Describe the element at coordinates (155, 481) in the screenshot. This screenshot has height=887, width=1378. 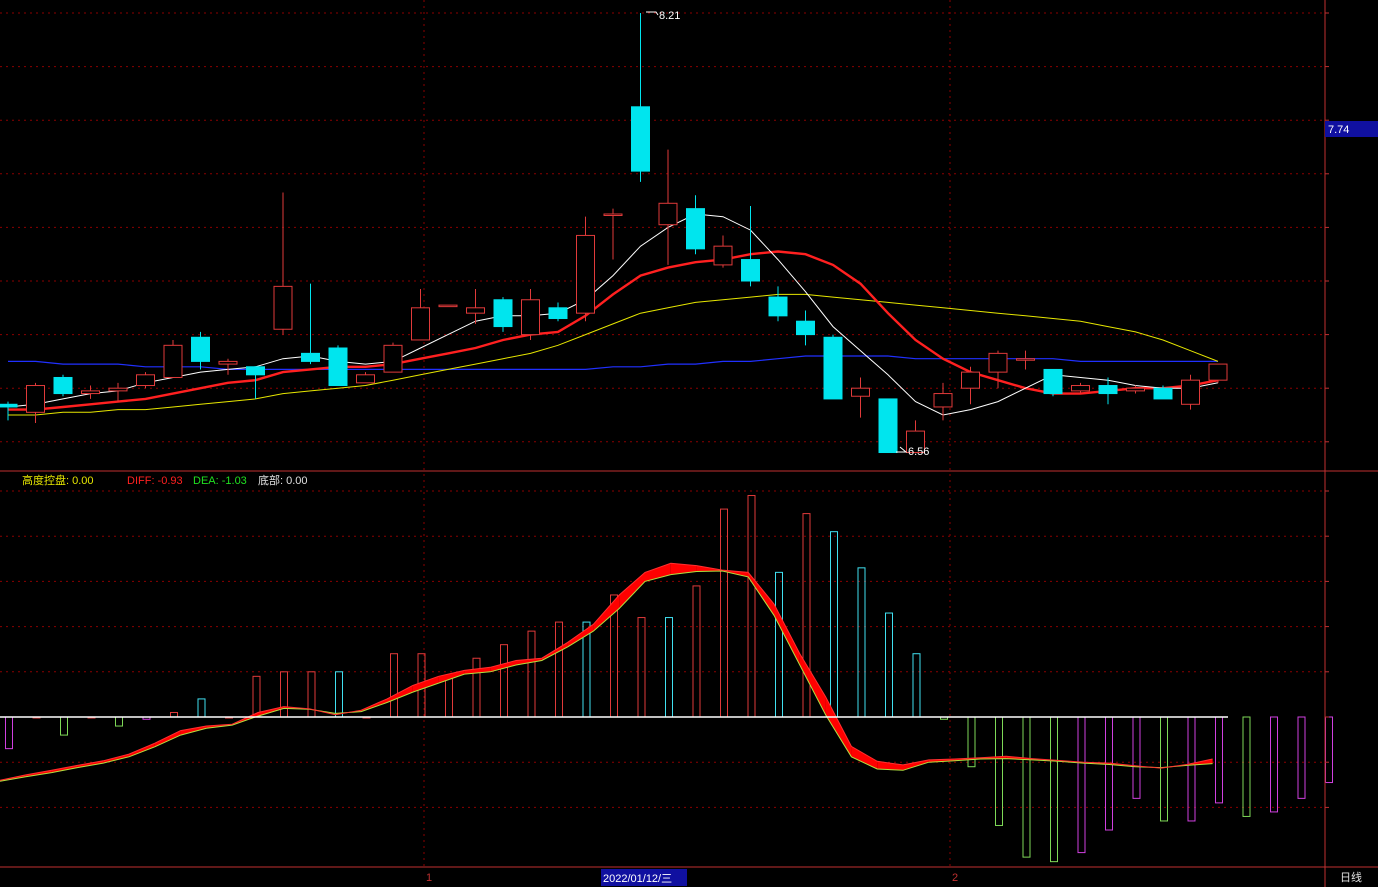
I see `legend-diff: DIFF: -0.93` at that location.